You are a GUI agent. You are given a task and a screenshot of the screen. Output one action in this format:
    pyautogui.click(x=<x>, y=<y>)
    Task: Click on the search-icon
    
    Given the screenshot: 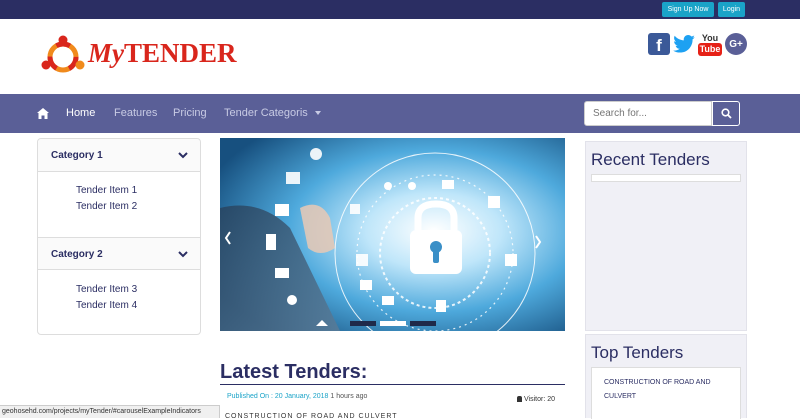 What is the action you would take?
    pyautogui.click(x=726, y=113)
    